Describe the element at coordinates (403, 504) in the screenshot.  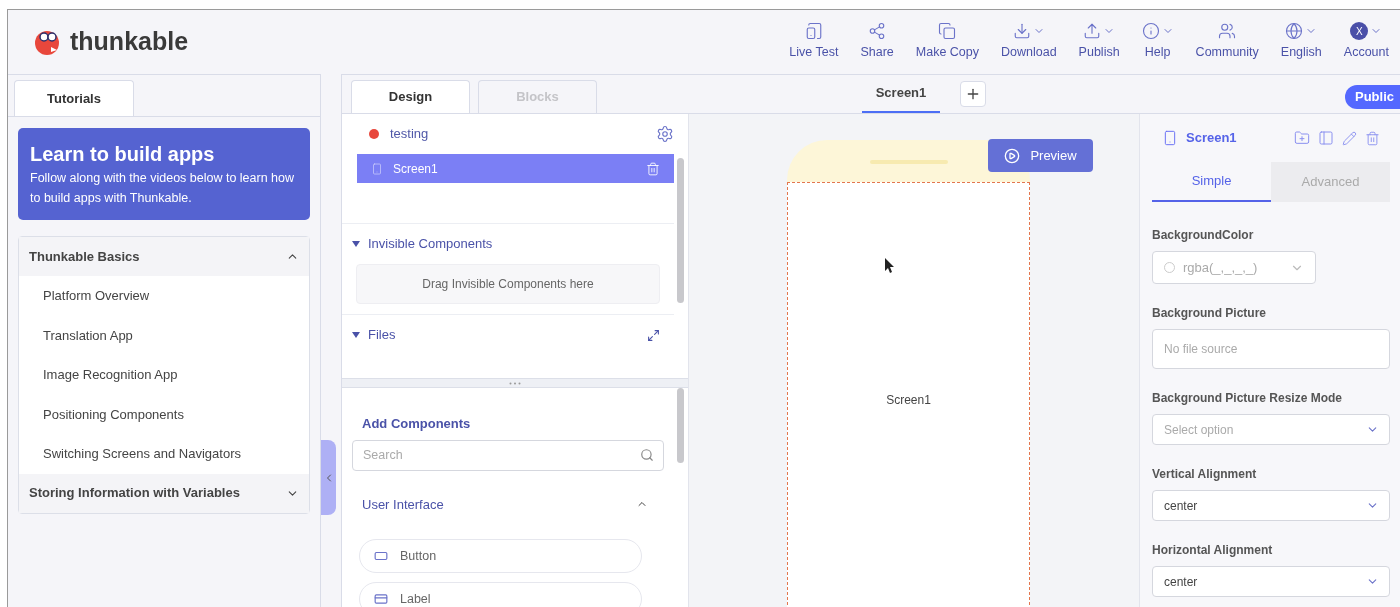
I see `category-title: User Interface` at that location.